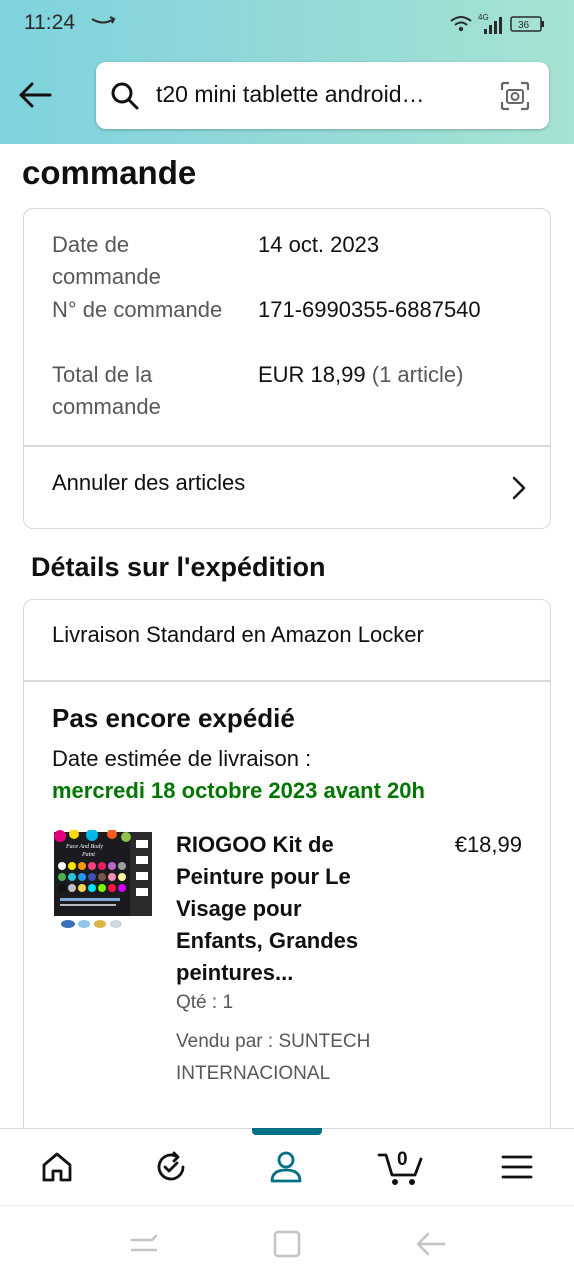  I want to click on estimated-delivery-label: Date estimée de livraison :, so click(182, 758).